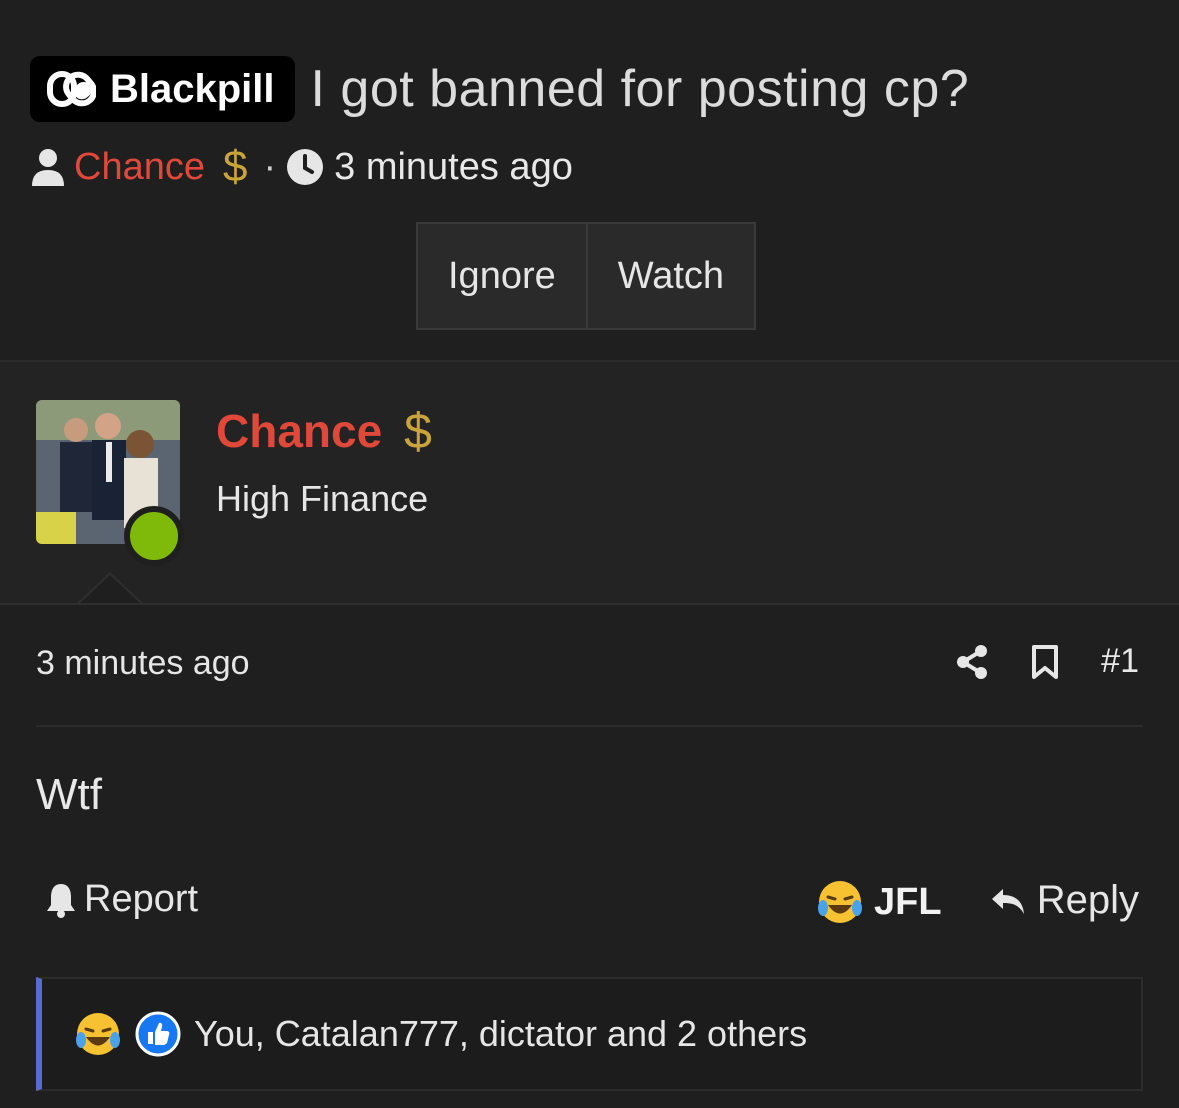 This screenshot has height=1108, width=1179. I want to click on watch-button: Watch, so click(670, 276).